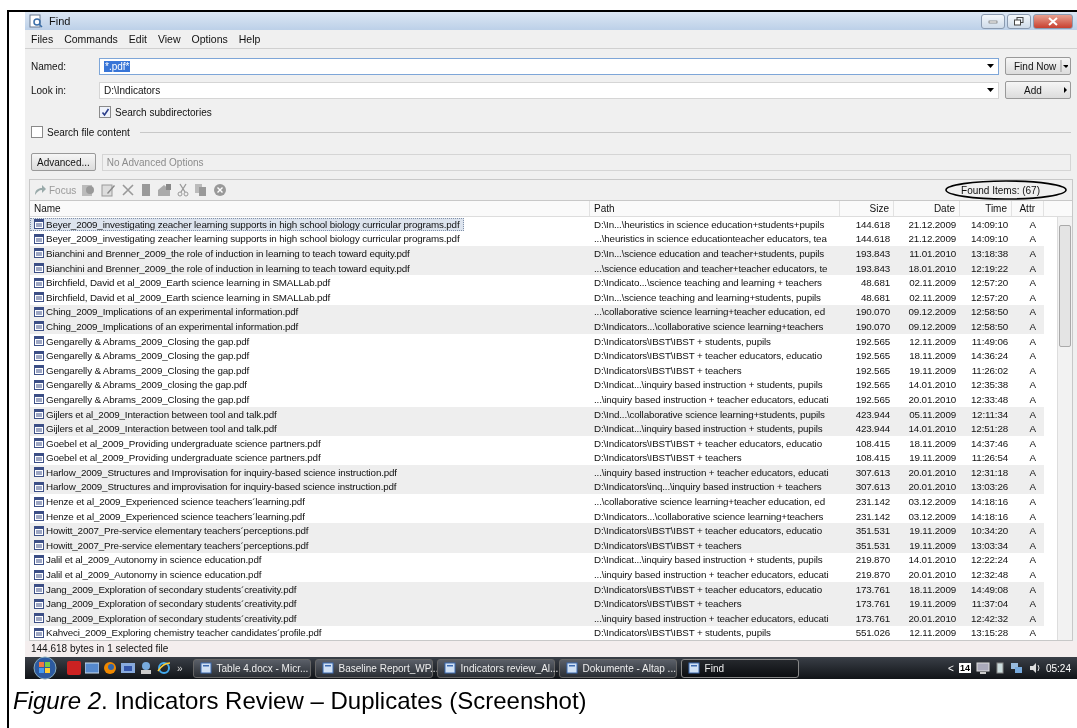 The width and height of the screenshot is (1077, 728). I want to click on column-header: Attr, so click(1028, 208).